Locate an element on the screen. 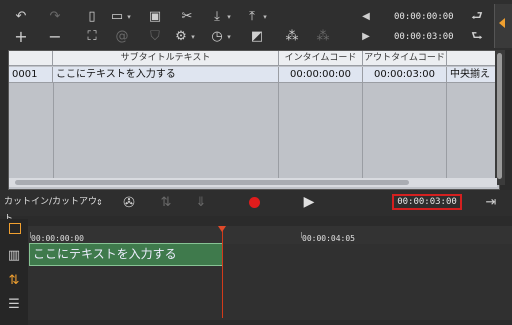 The height and width of the screenshot is (325, 512). out-timecode: 00:00:03:00 is located at coordinates (424, 37).